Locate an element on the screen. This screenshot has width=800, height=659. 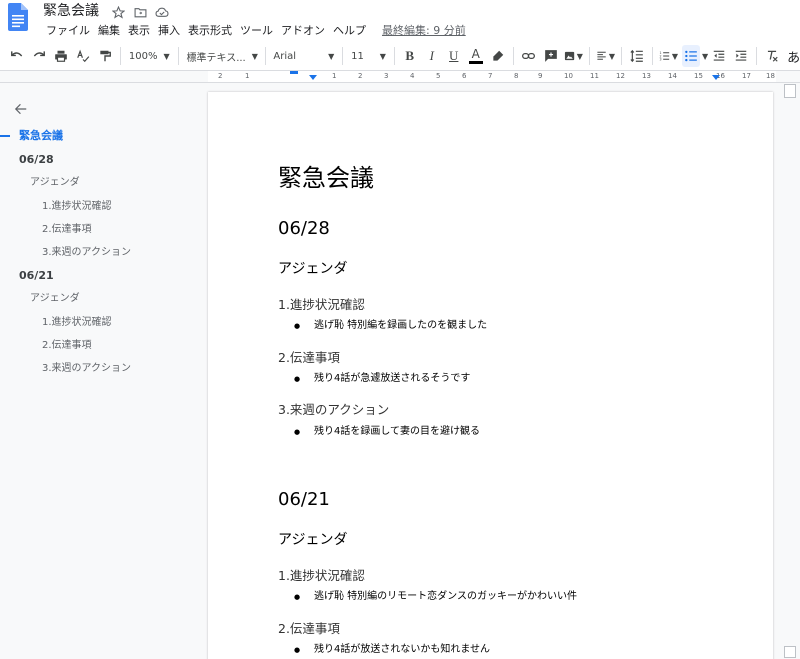
bullet-item: 逃げ恥 特別編のリモート恋ダンスのガッキーがかわいい件 is located at coordinates (435, 597).